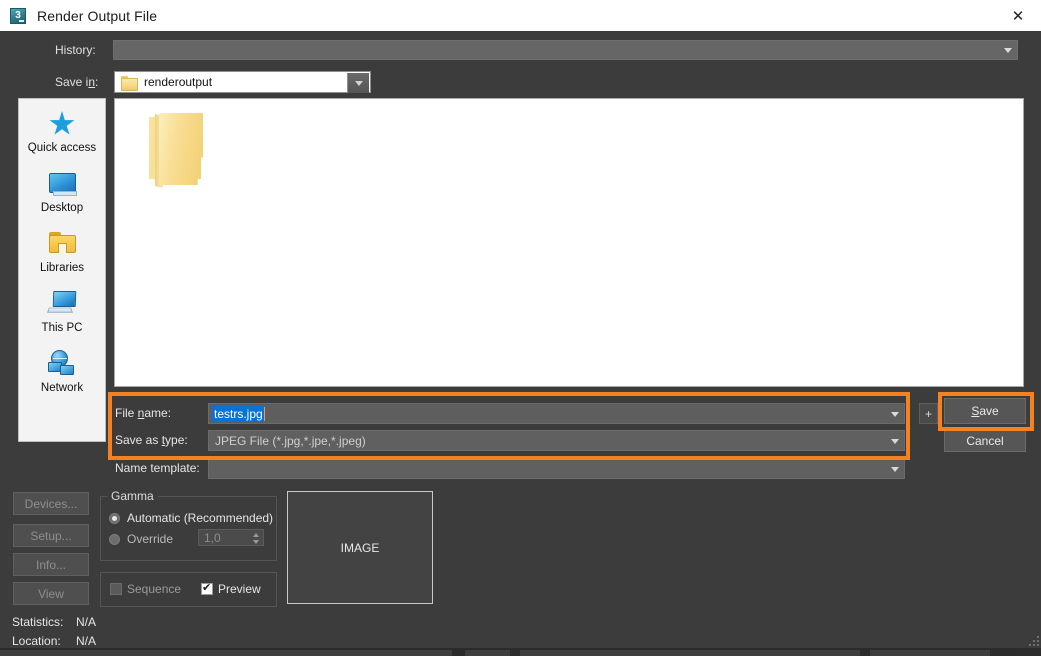 This screenshot has height=656, width=1041. I want to click on checkbox-icon, so click(116, 589).